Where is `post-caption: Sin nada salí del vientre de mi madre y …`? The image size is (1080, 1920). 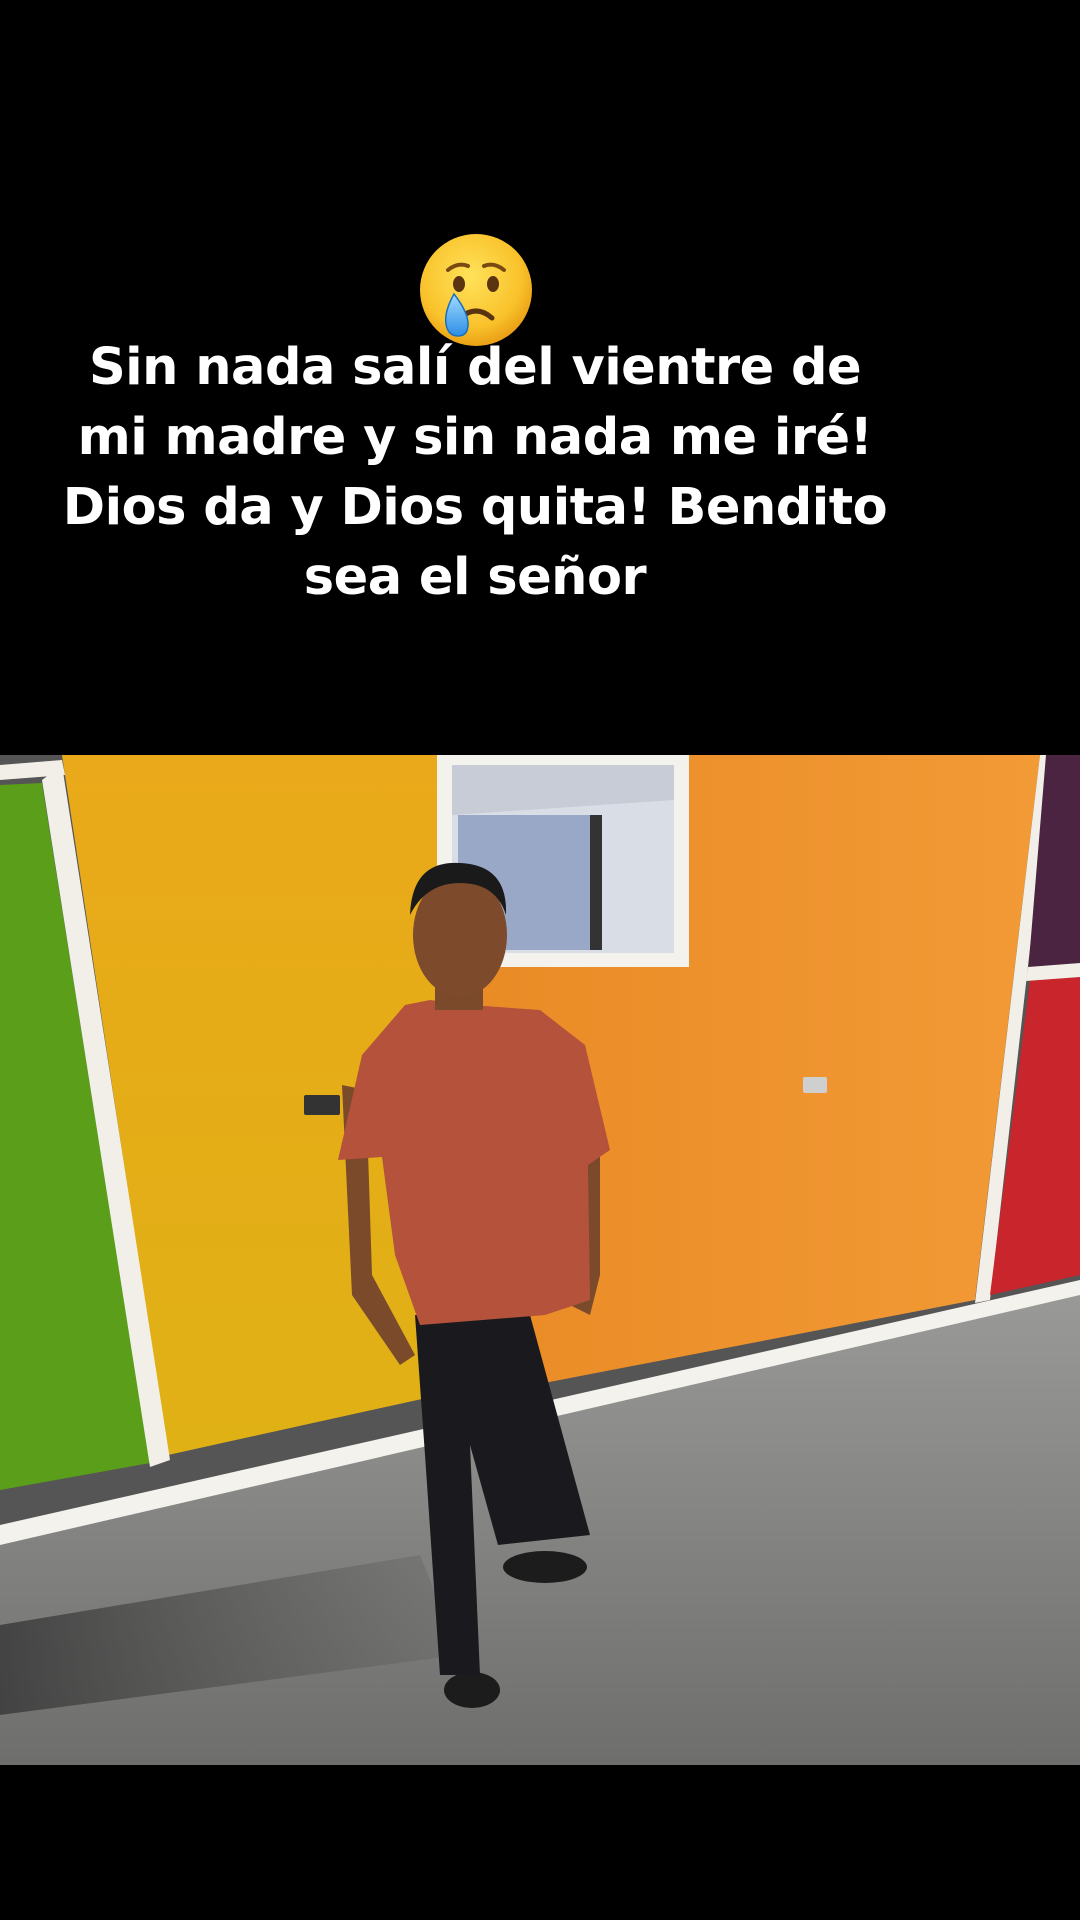 post-caption: Sin nada salí del vientre de mi madre y … is located at coordinates (475, 472).